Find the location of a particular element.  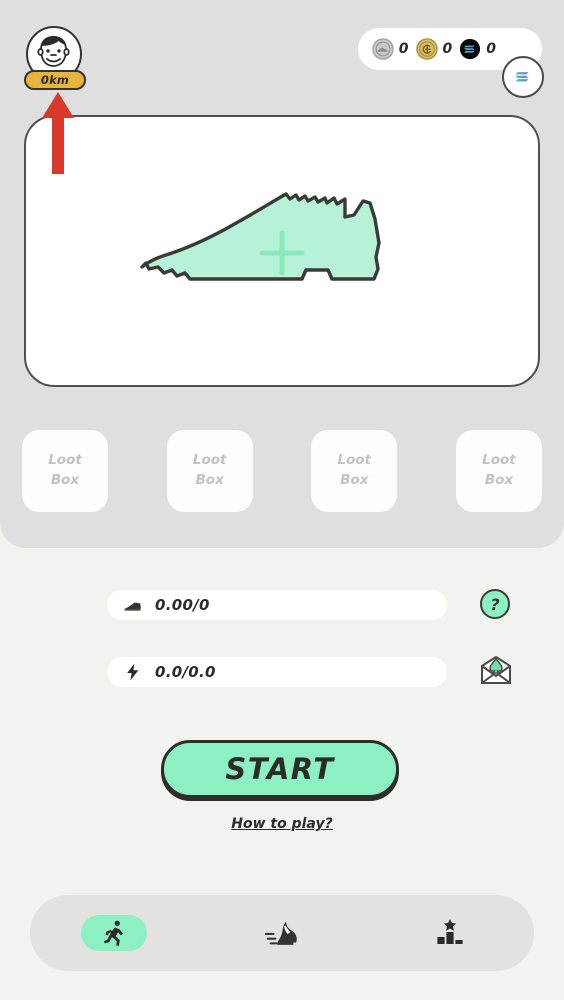

shoe-coin-icon is located at coordinates (383, 49).